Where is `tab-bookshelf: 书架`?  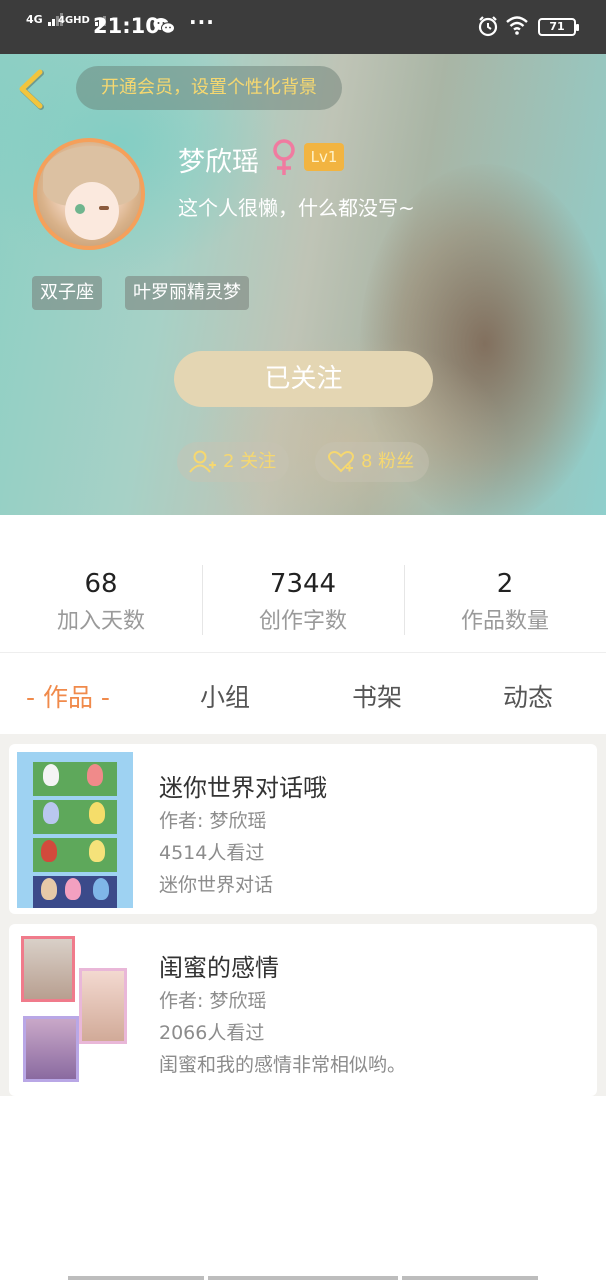
tab-bookshelf: 书架 is located at coordinates (377, 696).